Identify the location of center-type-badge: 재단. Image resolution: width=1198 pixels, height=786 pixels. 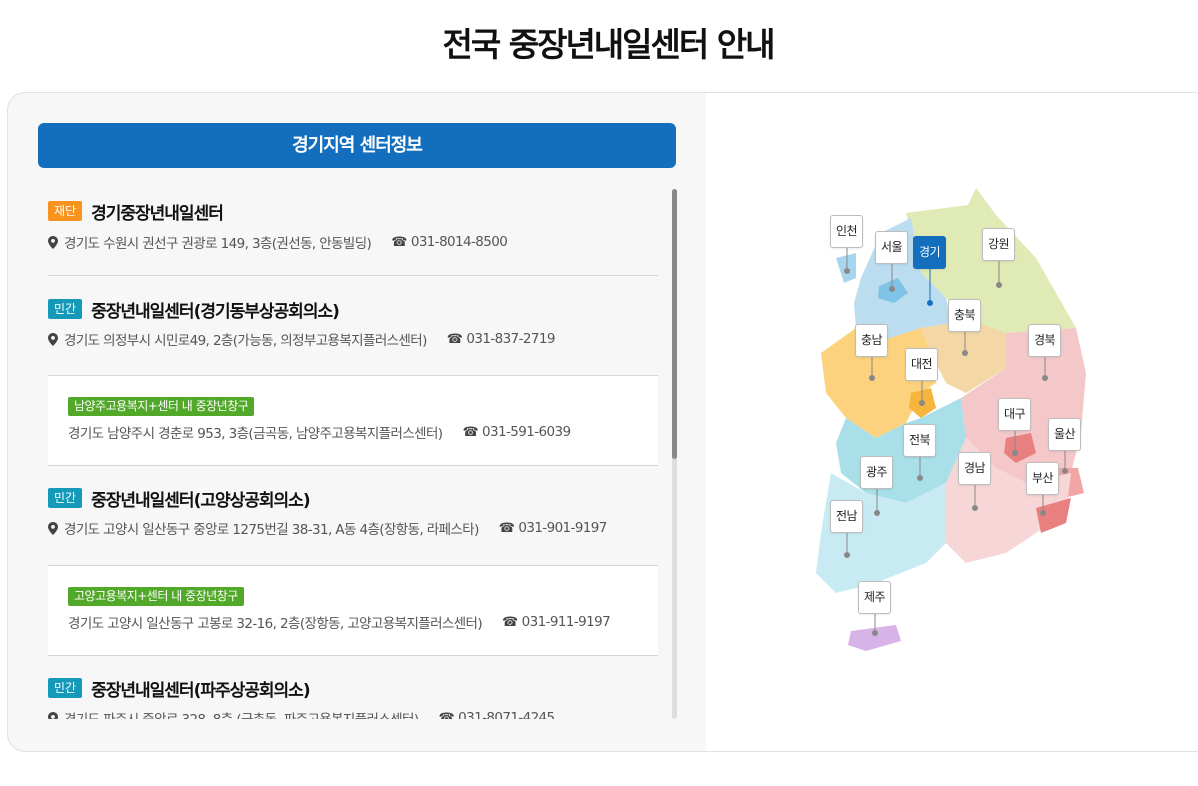
(65, 211).